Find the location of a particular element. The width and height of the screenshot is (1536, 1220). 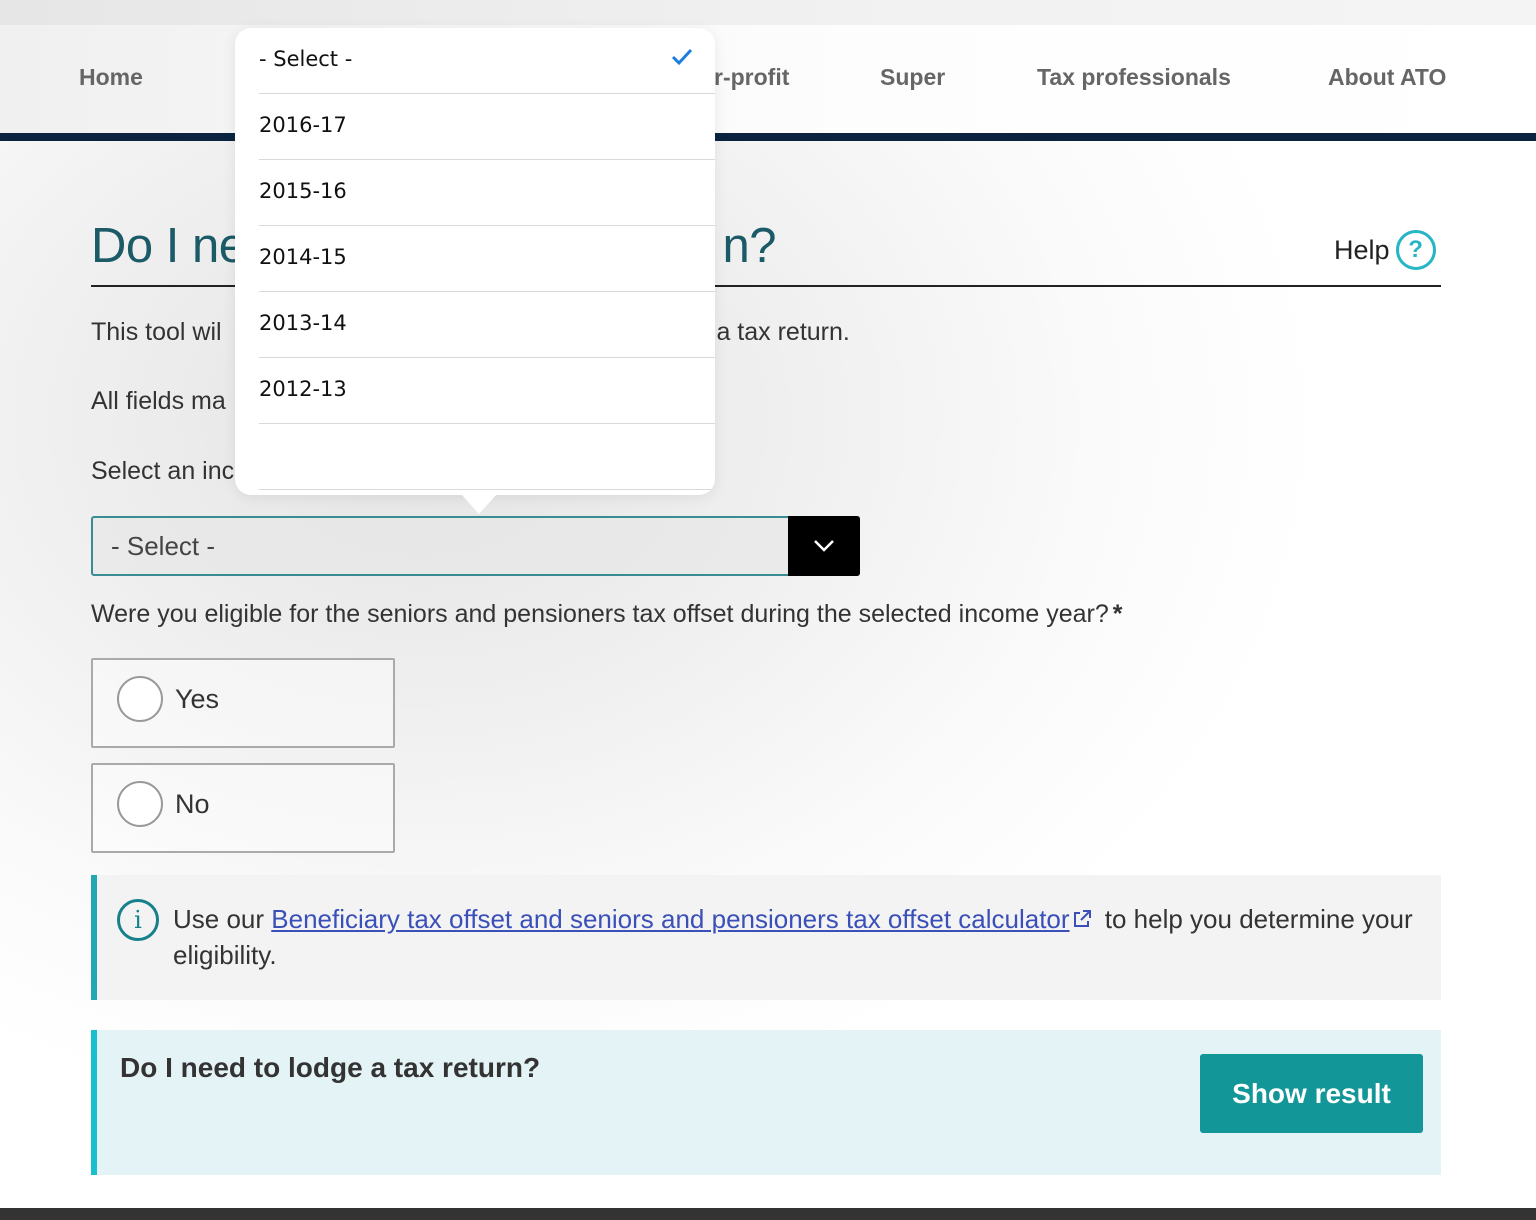

nav-item-tax-professionals: Tax professionals is located at coordinates (1134, 77).